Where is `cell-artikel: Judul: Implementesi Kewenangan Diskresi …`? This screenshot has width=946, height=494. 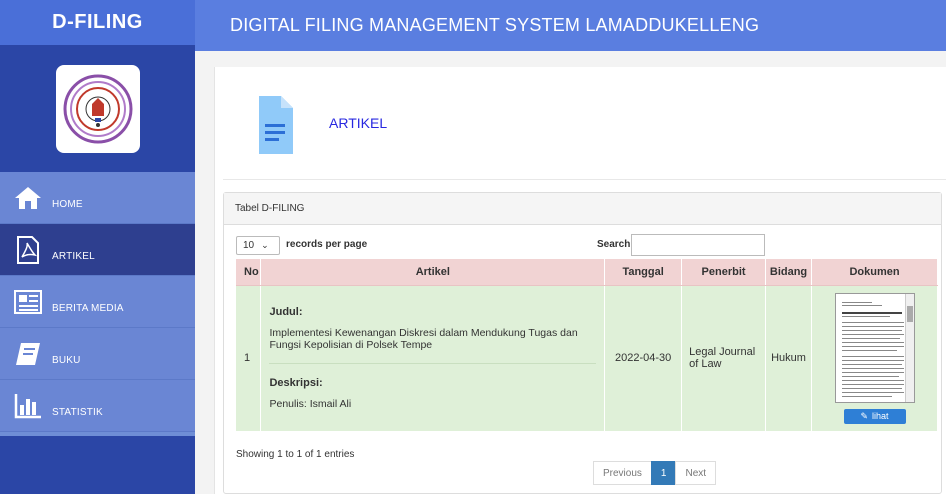 cell-artikel: Judul: Implementesi Kewenangan Diskresi … is located at coordinates (433, 358).